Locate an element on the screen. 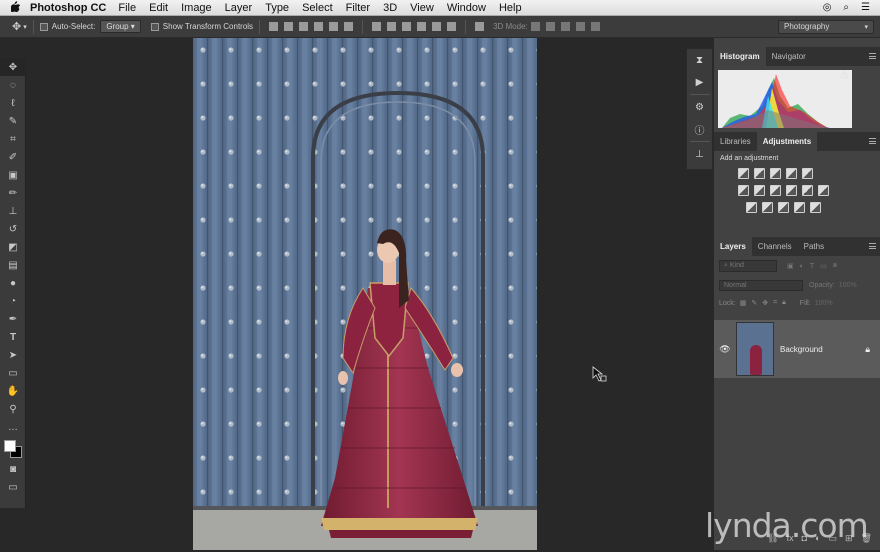 The width and height of the screenshot is (880, 552). color-lookup-icon is located at coordinates (823, 190).